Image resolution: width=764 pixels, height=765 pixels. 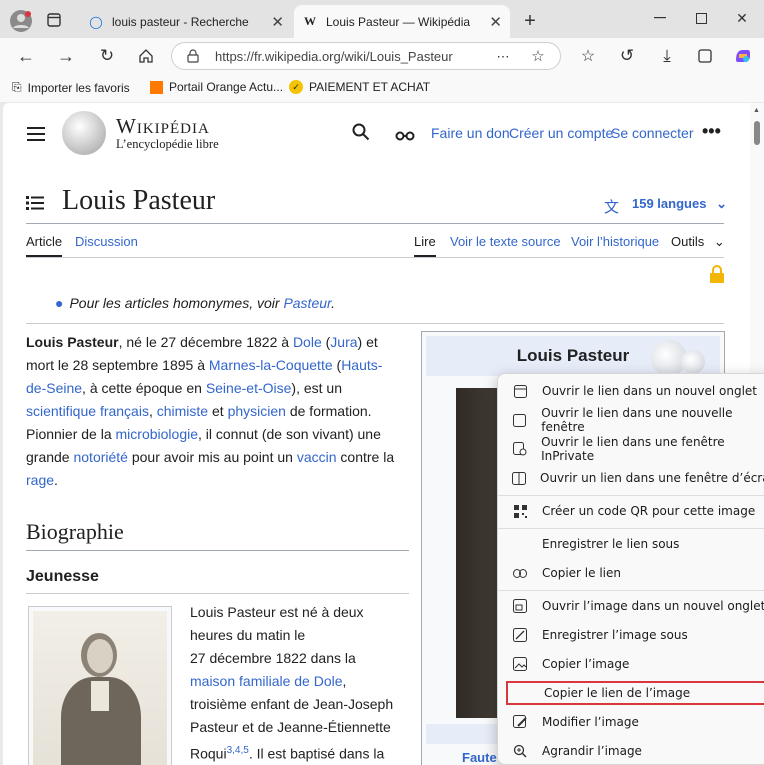 What do you see at coordinates (635, 606) in the screenshot?
I see `menu-open-image-new-tab: Ouvrir l’image dans un nouvel onglet` at bounding box center [635, 606].